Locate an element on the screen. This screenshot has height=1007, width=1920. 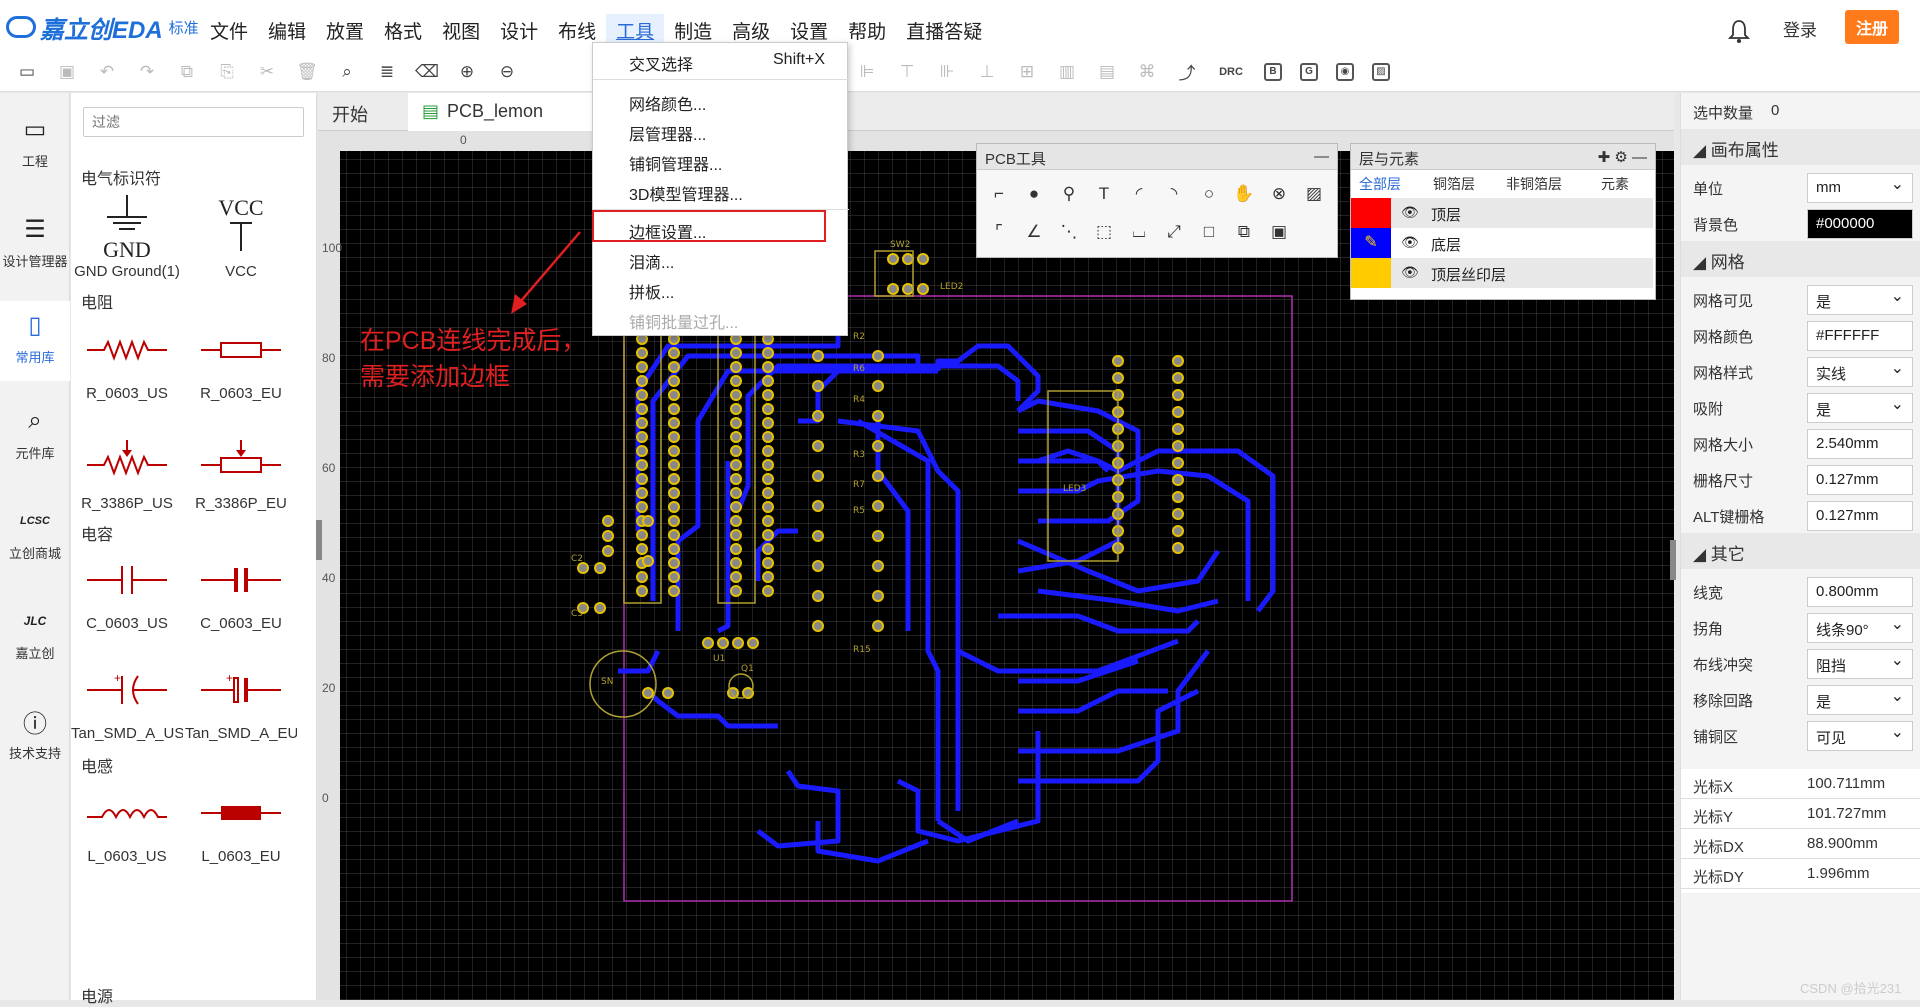
snap-select: 是 is located at coordinates (1860, 408).